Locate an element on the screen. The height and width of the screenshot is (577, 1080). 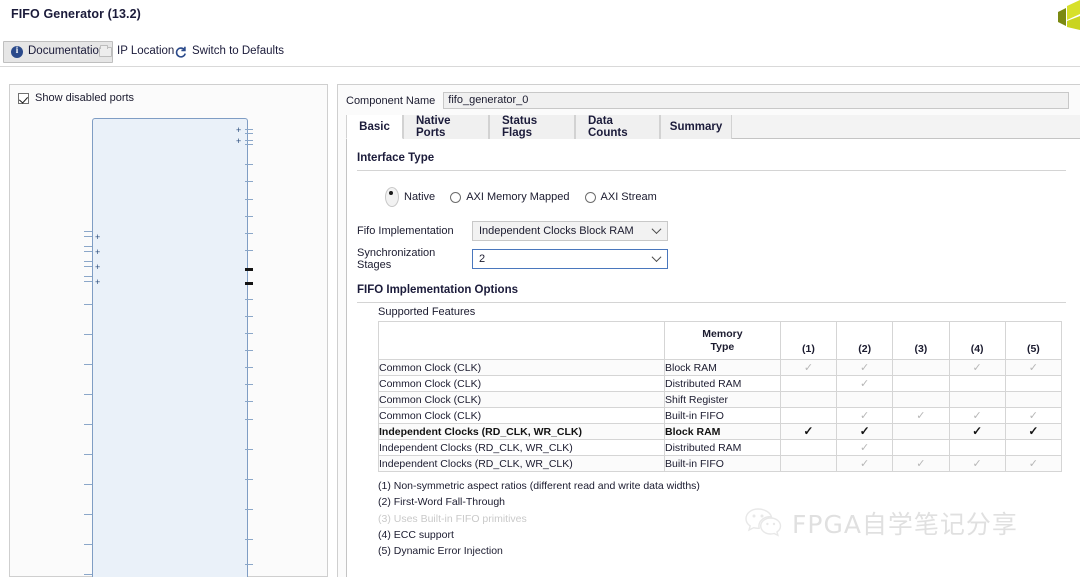
component-name-input: fifo_generator_0 is located at coordinates (756, 100).